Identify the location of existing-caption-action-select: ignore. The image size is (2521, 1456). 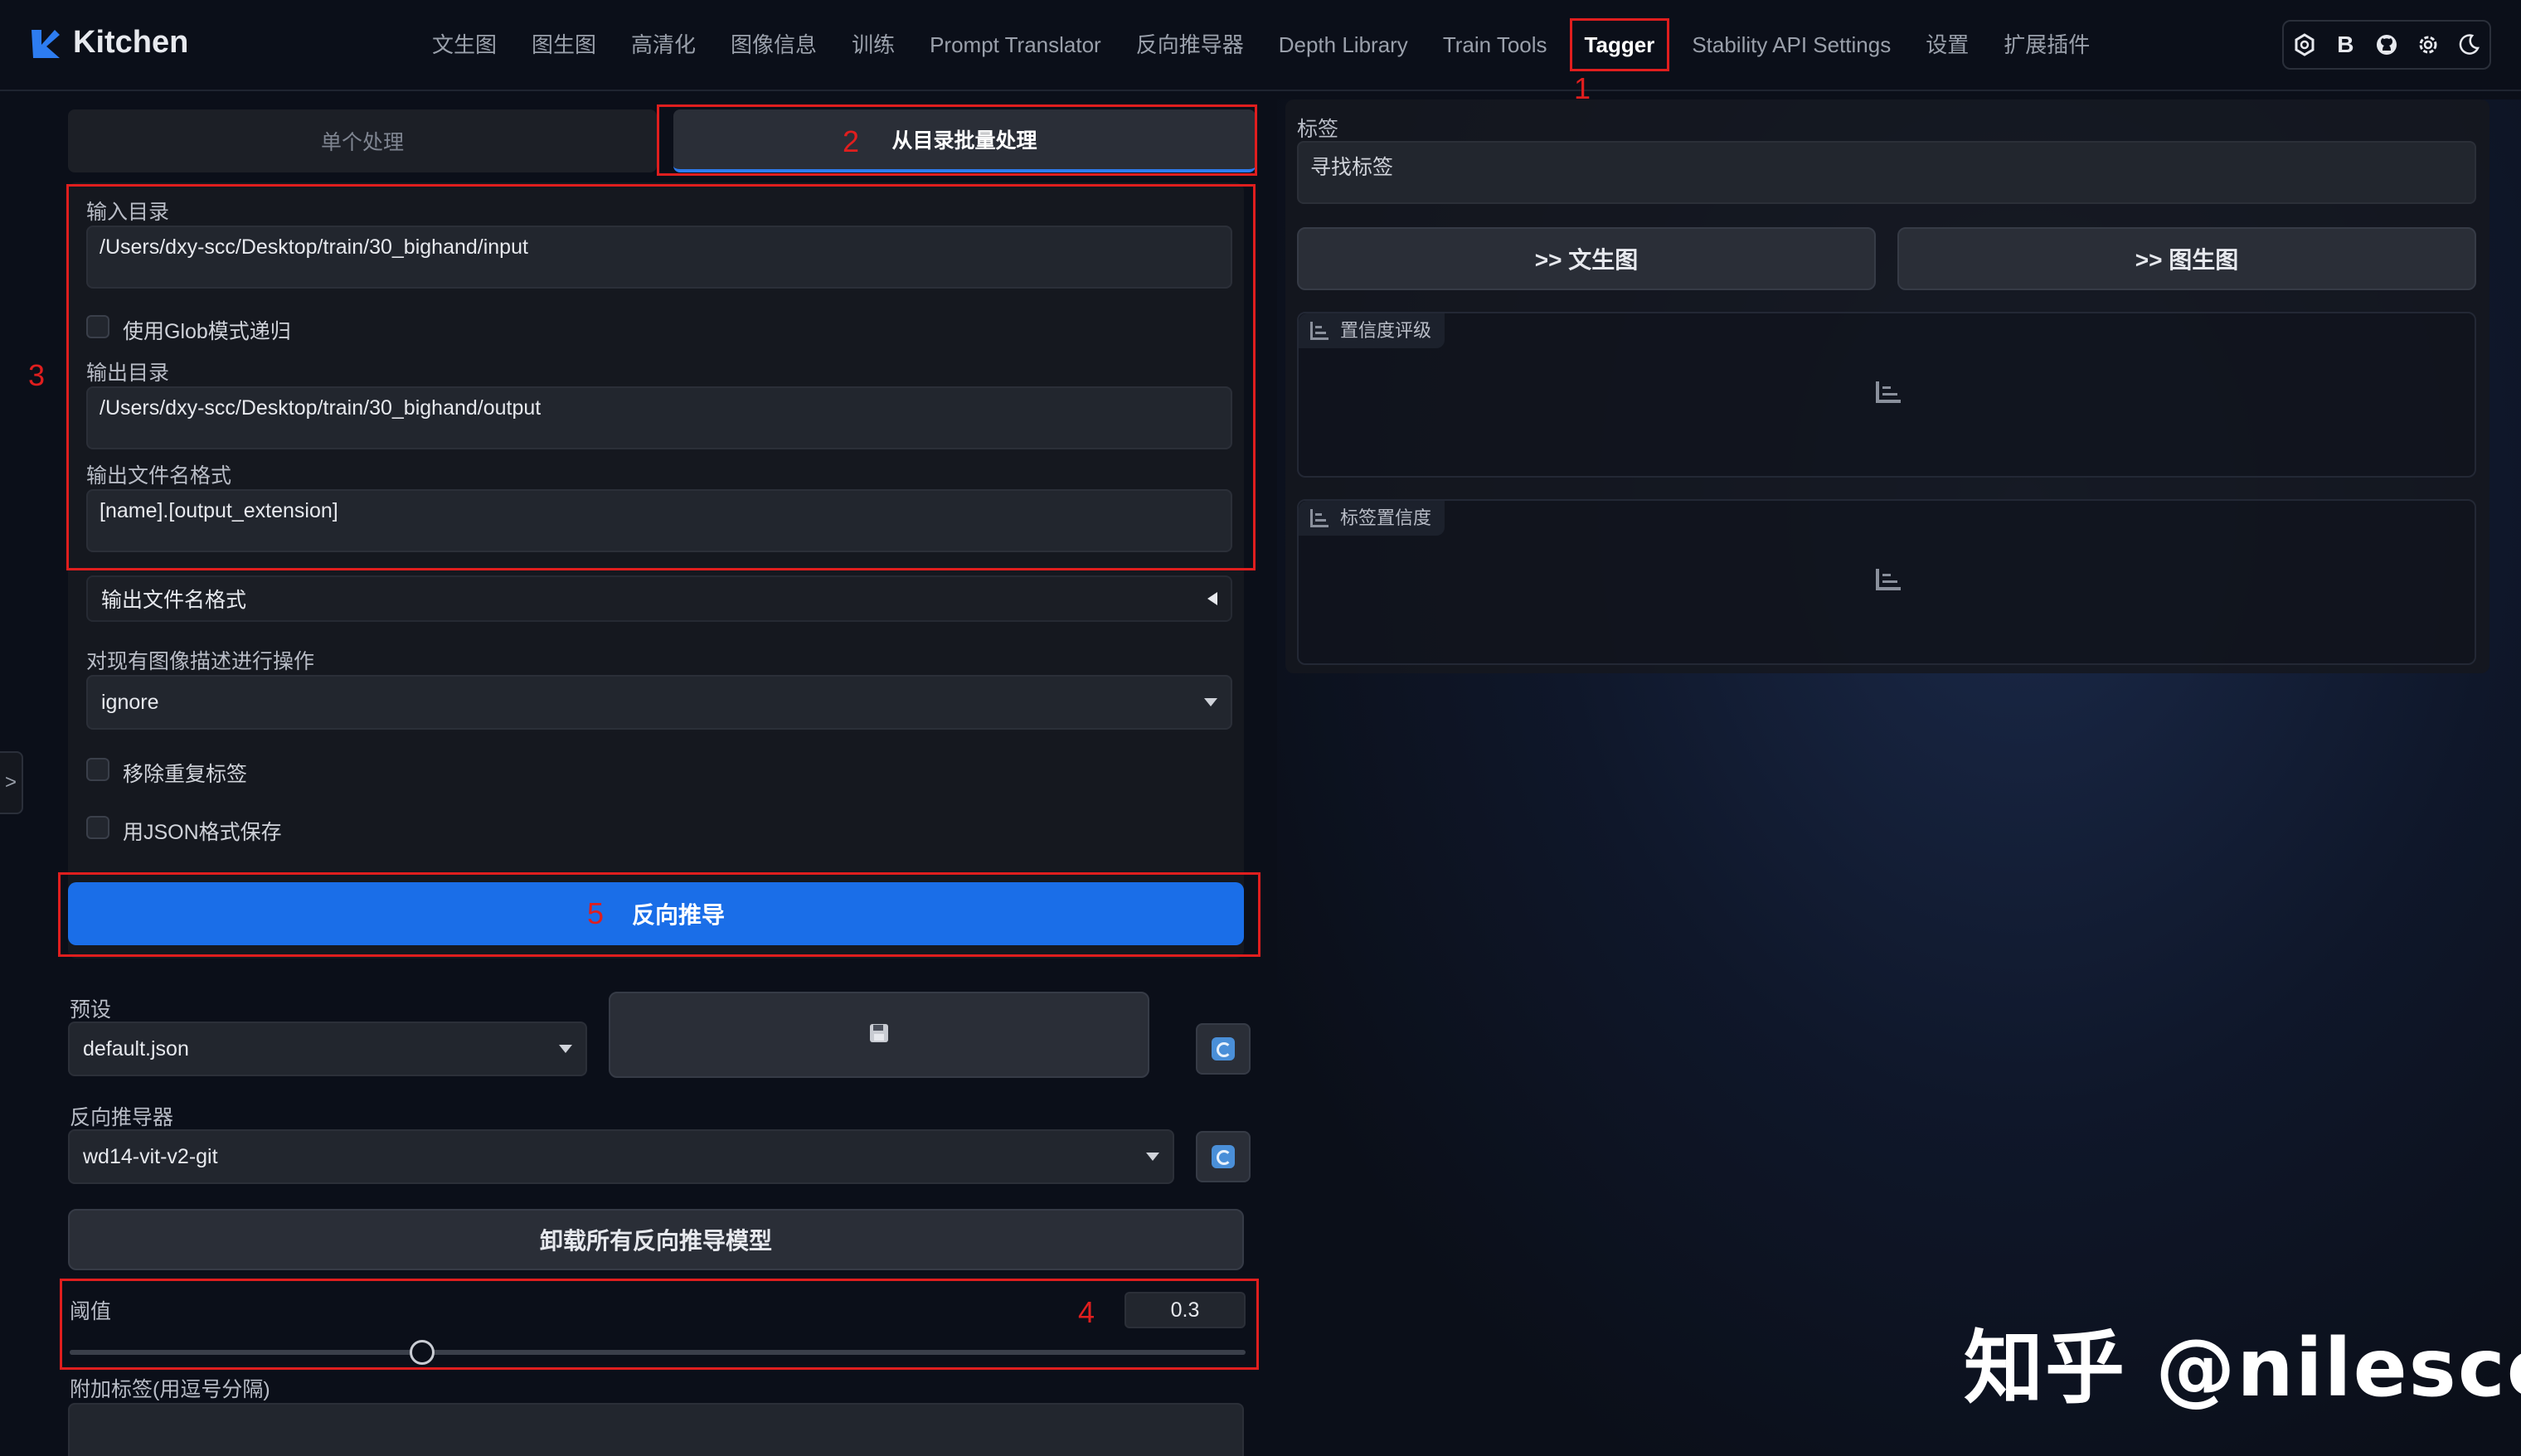
(659, 702).